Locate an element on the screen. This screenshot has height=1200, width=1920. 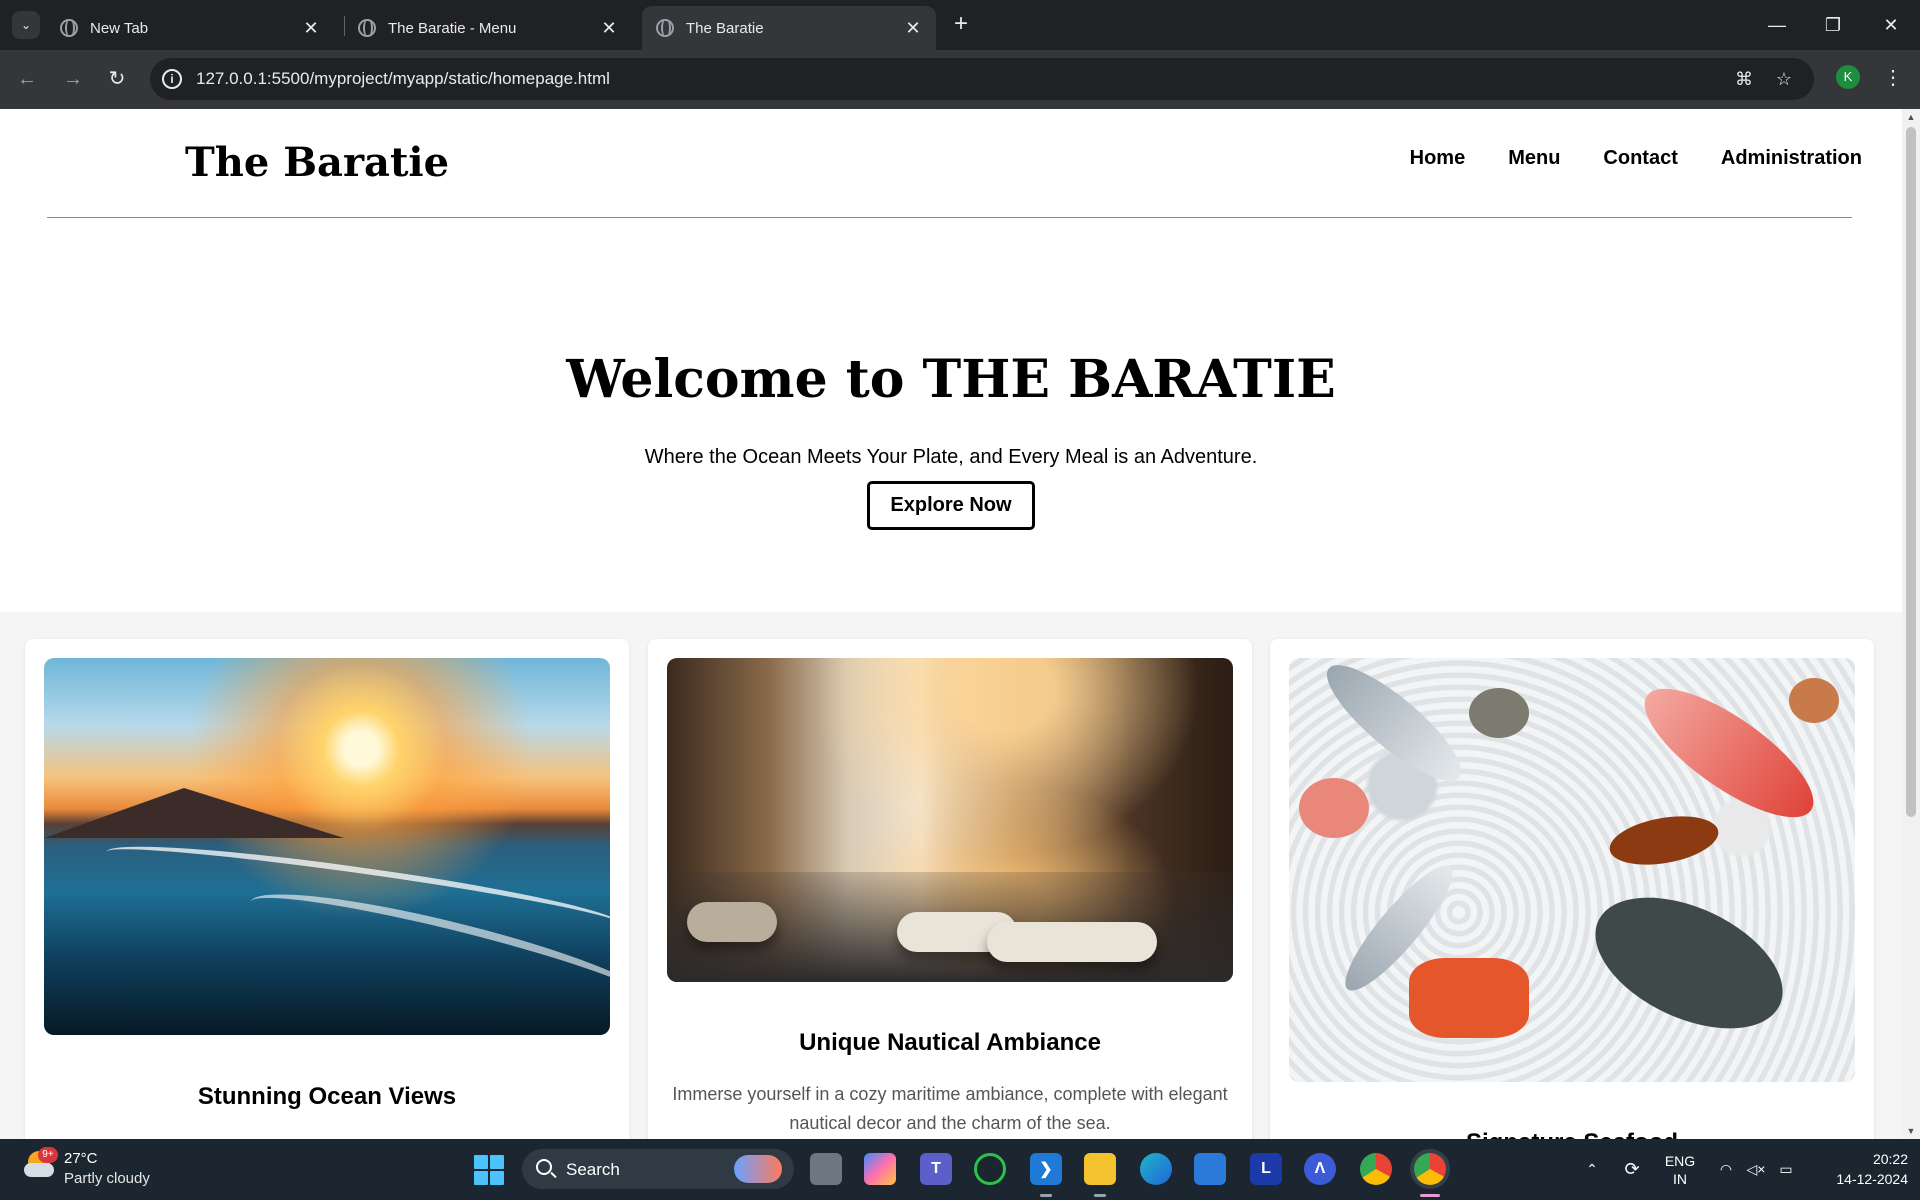
tab-homepage: The Baratie ✕ is located at coordinates (789, 28).